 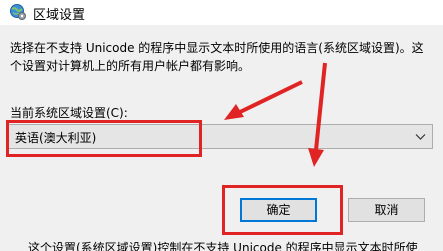 I want to click on locale-dropdown: 英语(澳大利亚), so click(x=220, y=136).